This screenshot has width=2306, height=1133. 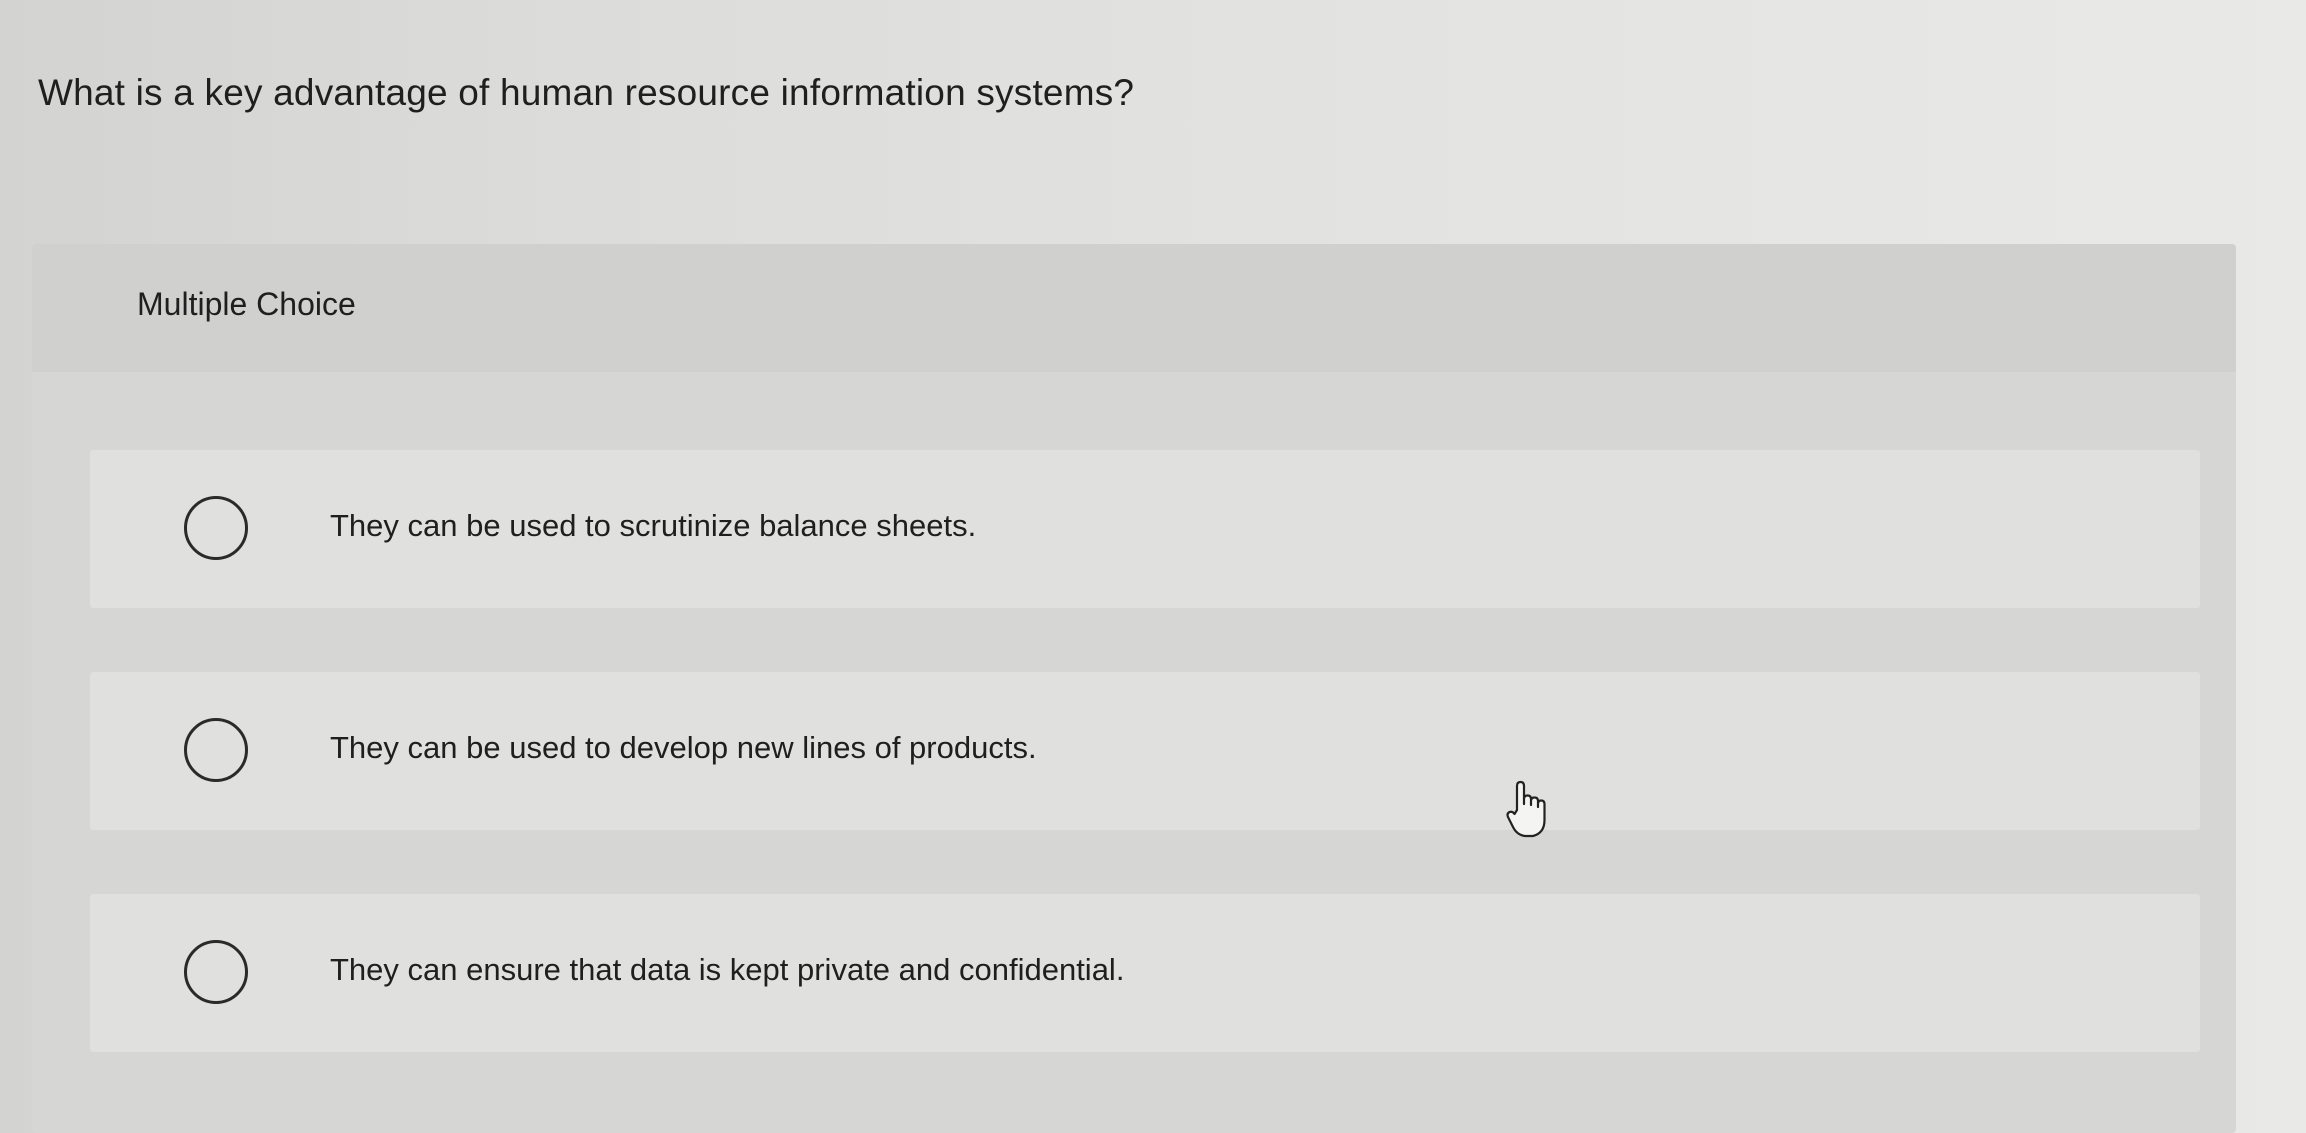 I want to click on panel-header: Multiple Choice, so click(x=1134, y=308).